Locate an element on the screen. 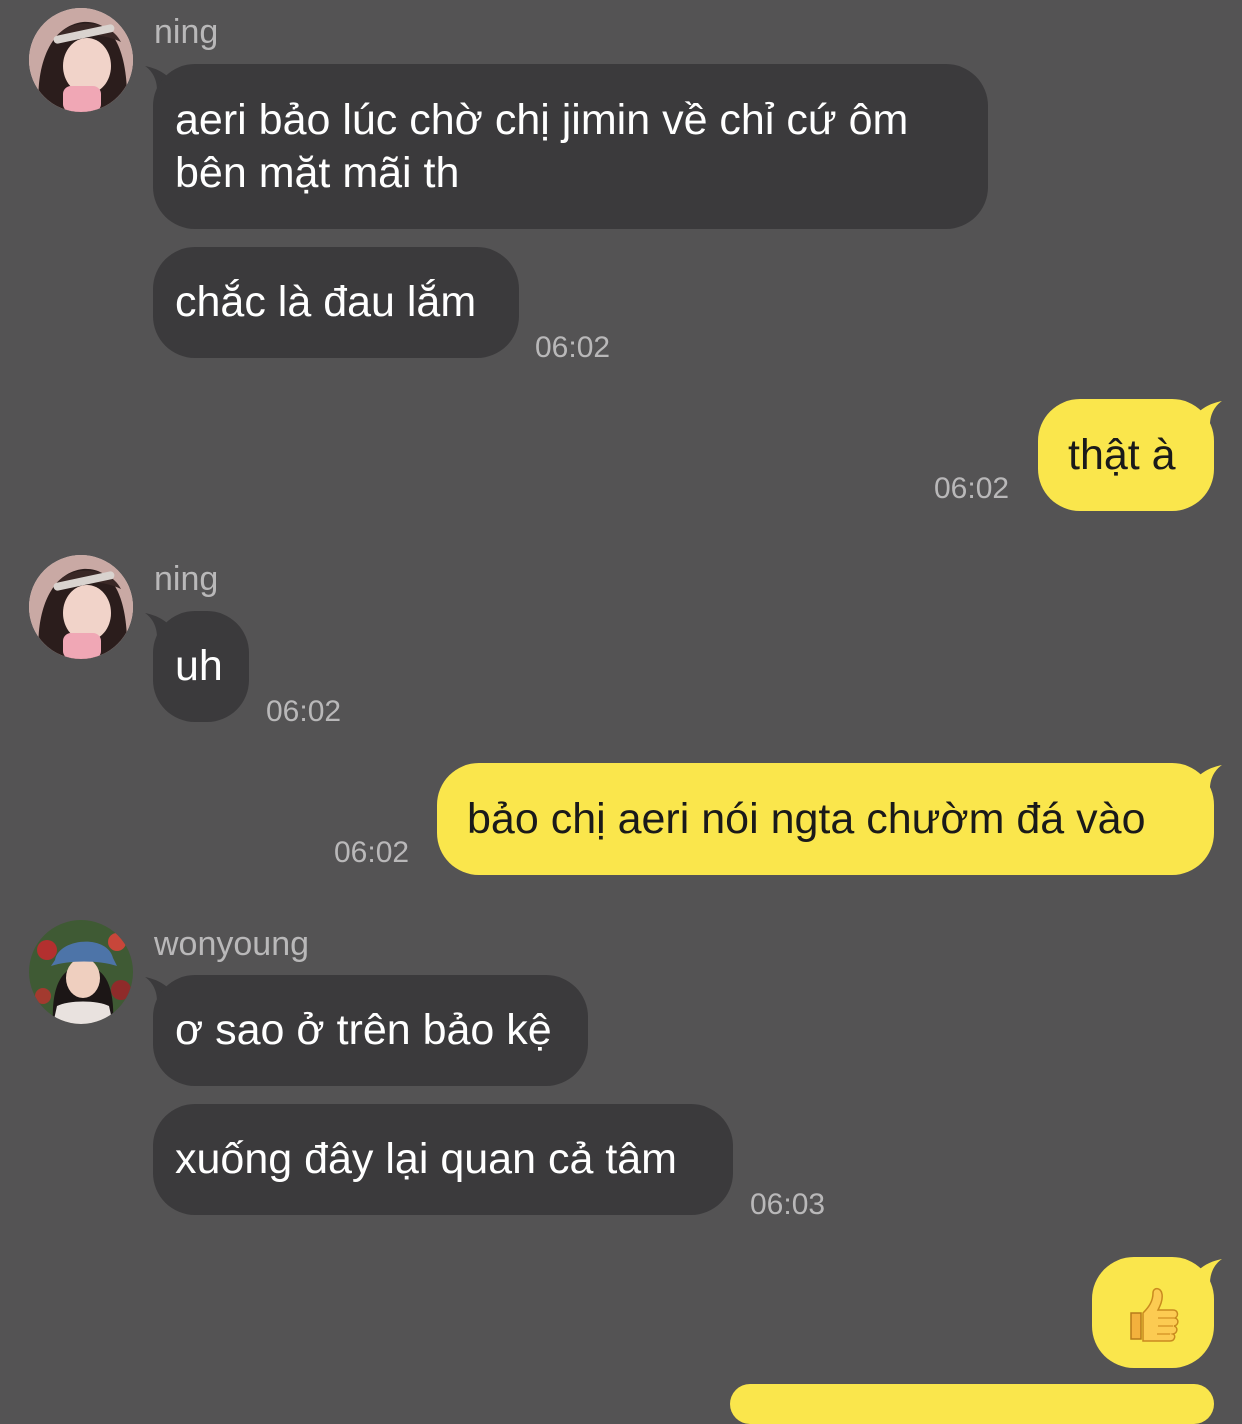  message-bubble-incoming: chắc là đau lắm is located at coordinates (336, 302).